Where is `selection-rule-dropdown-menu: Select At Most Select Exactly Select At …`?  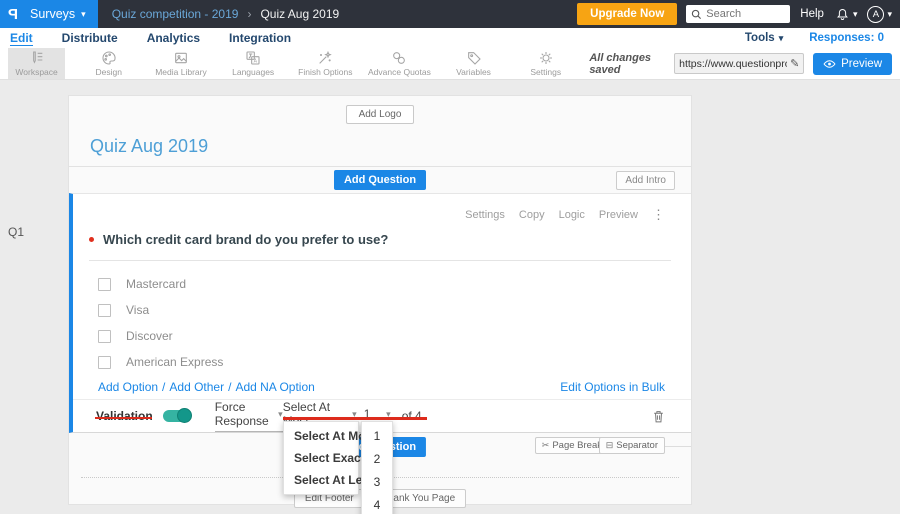
selection-rule-dropdown-menu: Select At Most Select Exactly Select At … is located at coordinates (331, 458).